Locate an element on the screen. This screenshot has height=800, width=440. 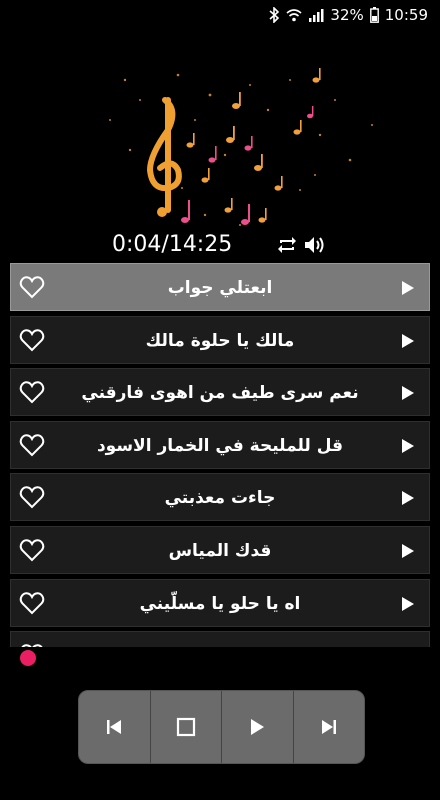
clock: 10:59 is located at coordinates (406, 15).